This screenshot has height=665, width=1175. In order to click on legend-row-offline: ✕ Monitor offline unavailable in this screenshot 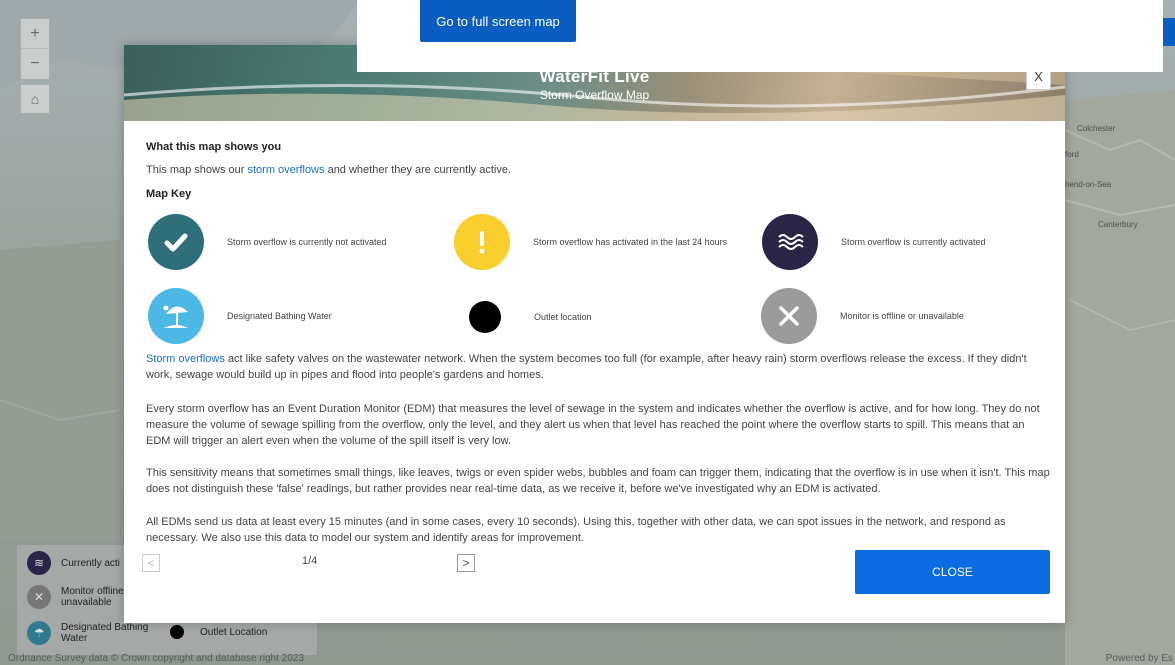, I will do `click(75, 597)`.